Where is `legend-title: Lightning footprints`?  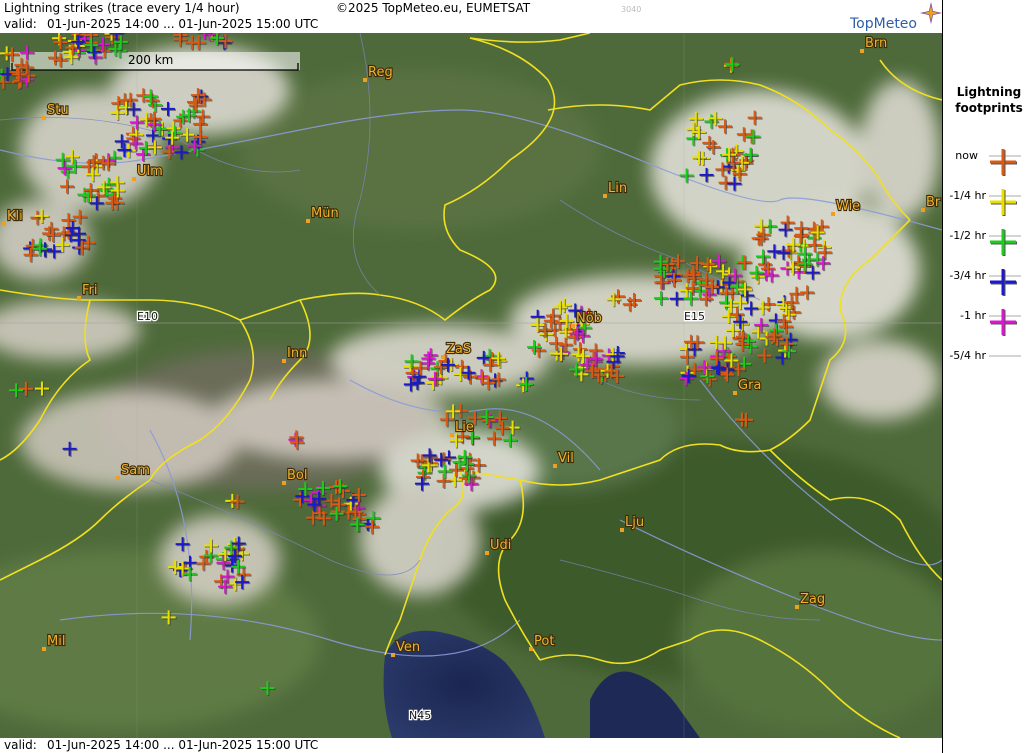
legend-title: Lightning footprints is located at coordinates (988, 100).